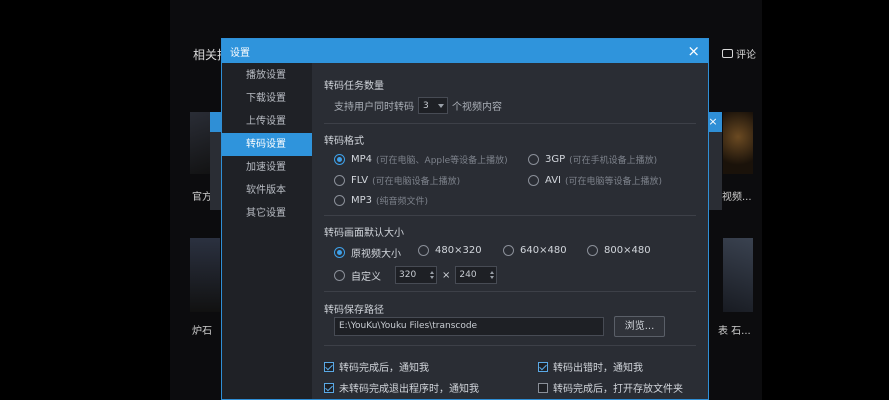 The width and height of the screenshot is (889, 400). Describe the element at coordinates (360, 180) in the screenshot. I see `option-label: FLV` at that location.